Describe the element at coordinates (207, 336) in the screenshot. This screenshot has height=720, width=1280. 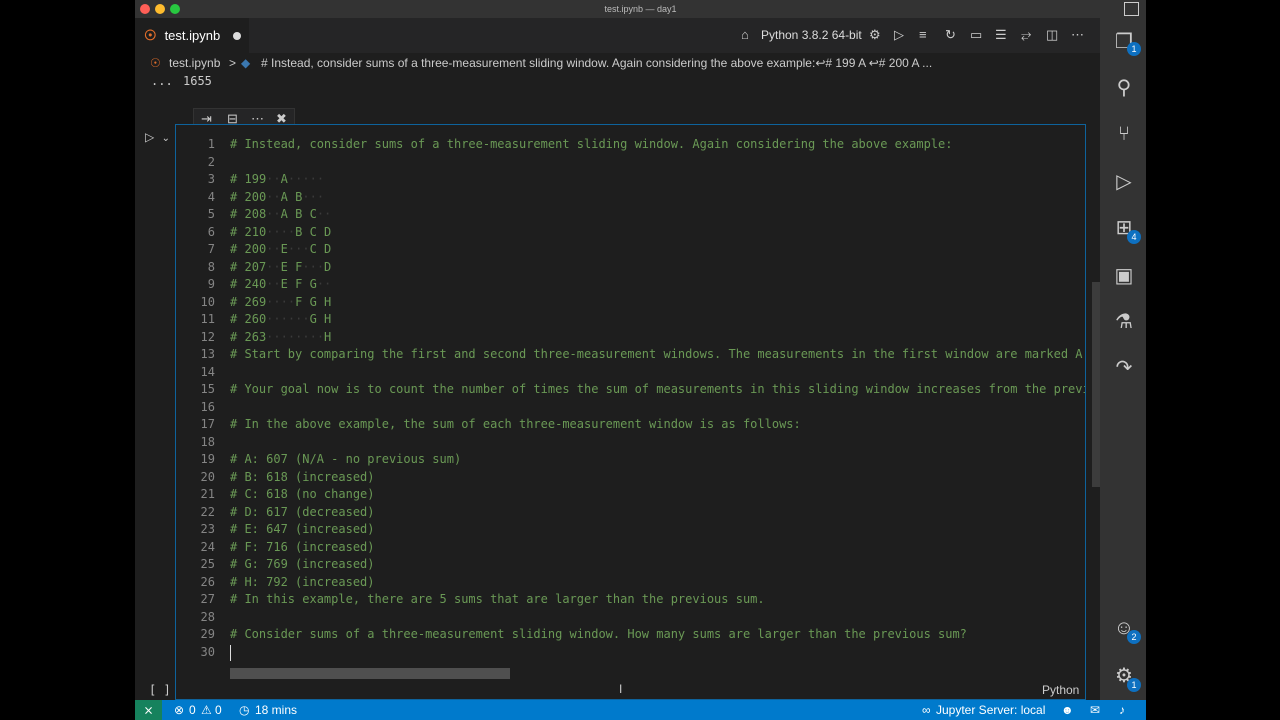
I see `line-number: 12` at that location.